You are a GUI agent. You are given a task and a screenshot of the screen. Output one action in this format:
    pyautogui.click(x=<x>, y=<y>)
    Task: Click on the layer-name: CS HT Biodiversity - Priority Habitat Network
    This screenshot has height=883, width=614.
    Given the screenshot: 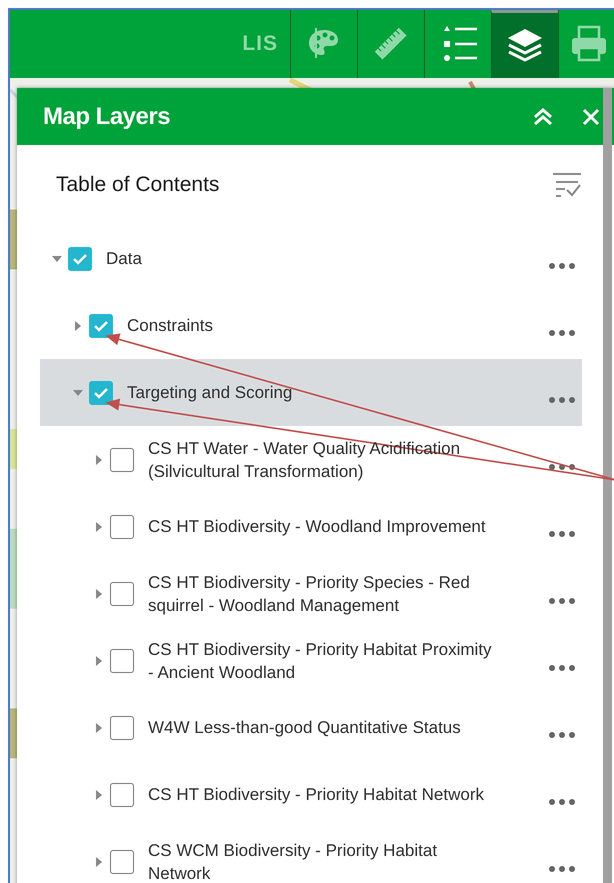 What is the action you would take?
    pyautogui.click(x=316, y=795)
    